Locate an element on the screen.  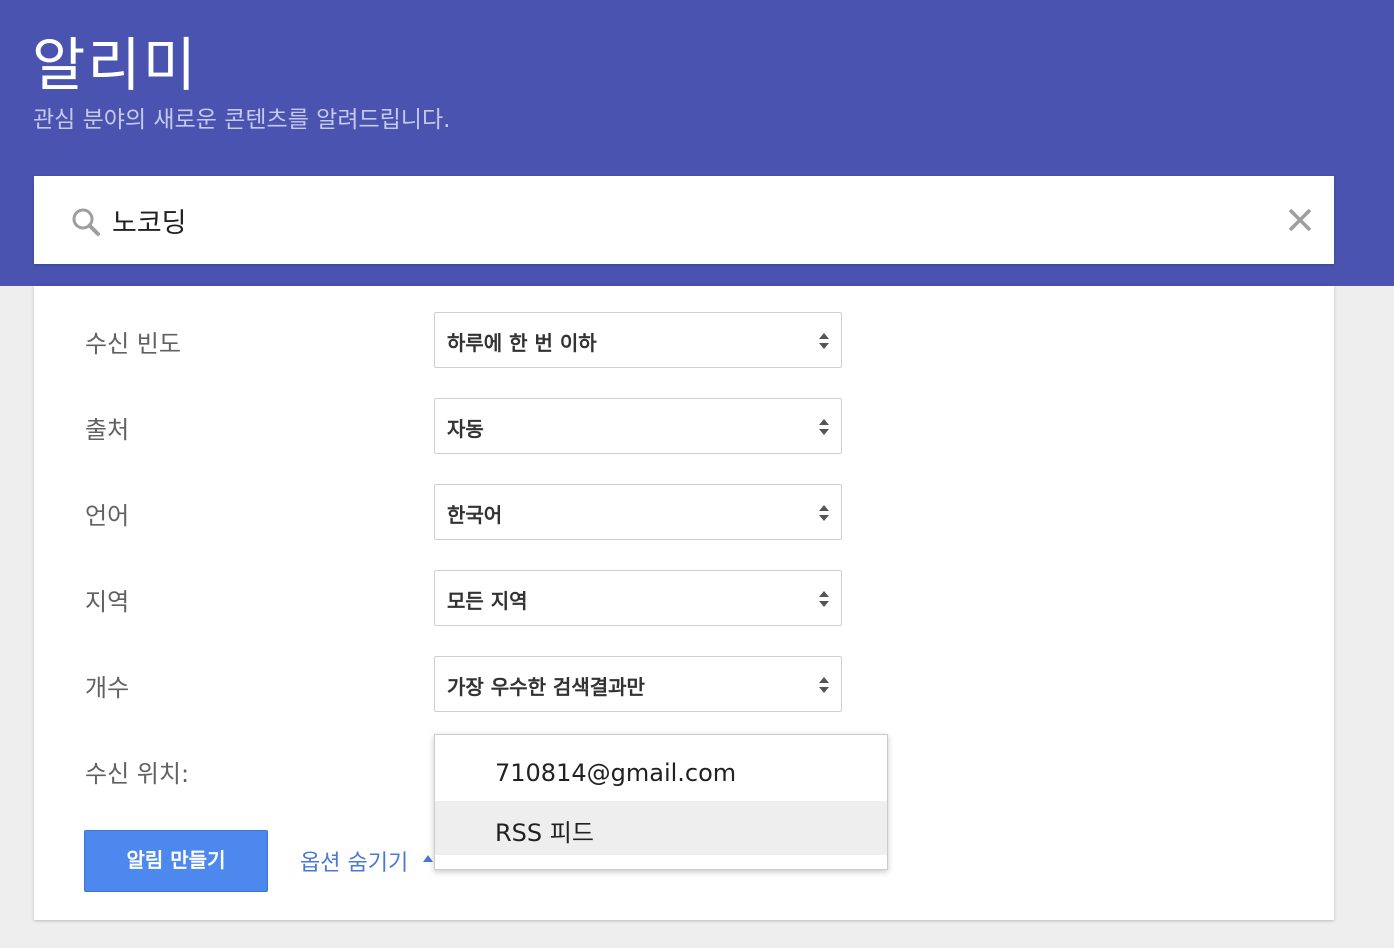
language-select: 한국어 is located at coordinates (638, 512).